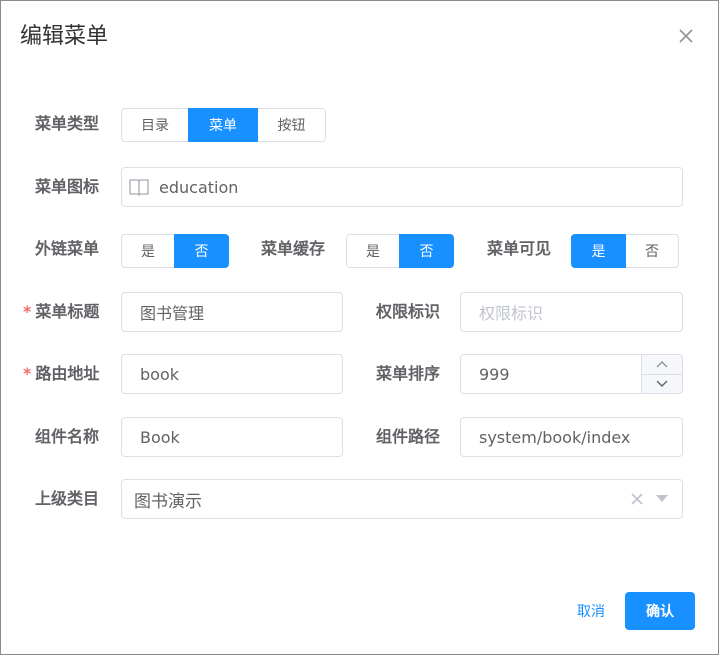 This screenshot has height=657, width=721. I want to click on menu-type-option-button: 按钮, so click(291, 125).